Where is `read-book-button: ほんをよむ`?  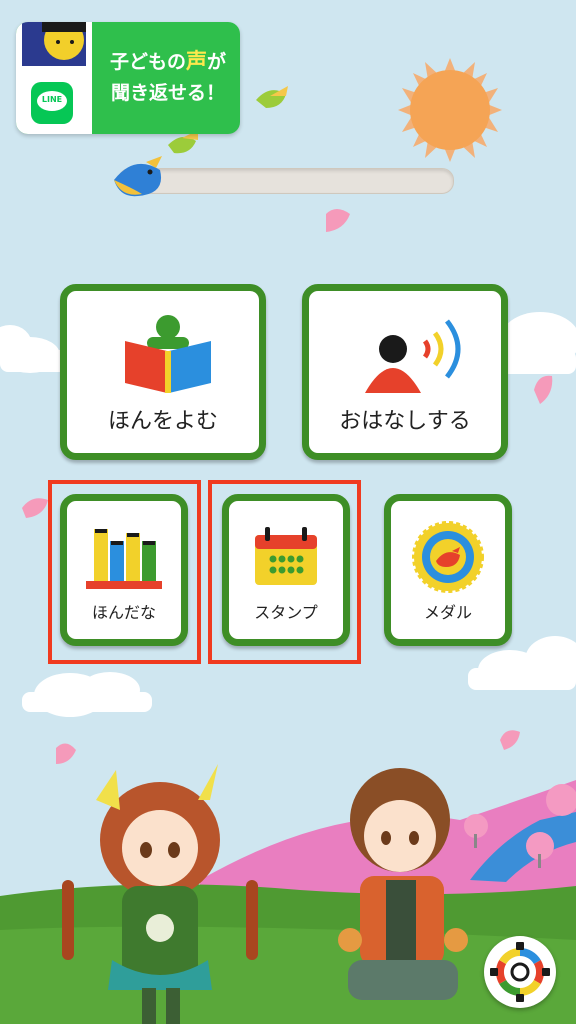 read-book-button: ほんをよむ is located at coordinates (163, 372).